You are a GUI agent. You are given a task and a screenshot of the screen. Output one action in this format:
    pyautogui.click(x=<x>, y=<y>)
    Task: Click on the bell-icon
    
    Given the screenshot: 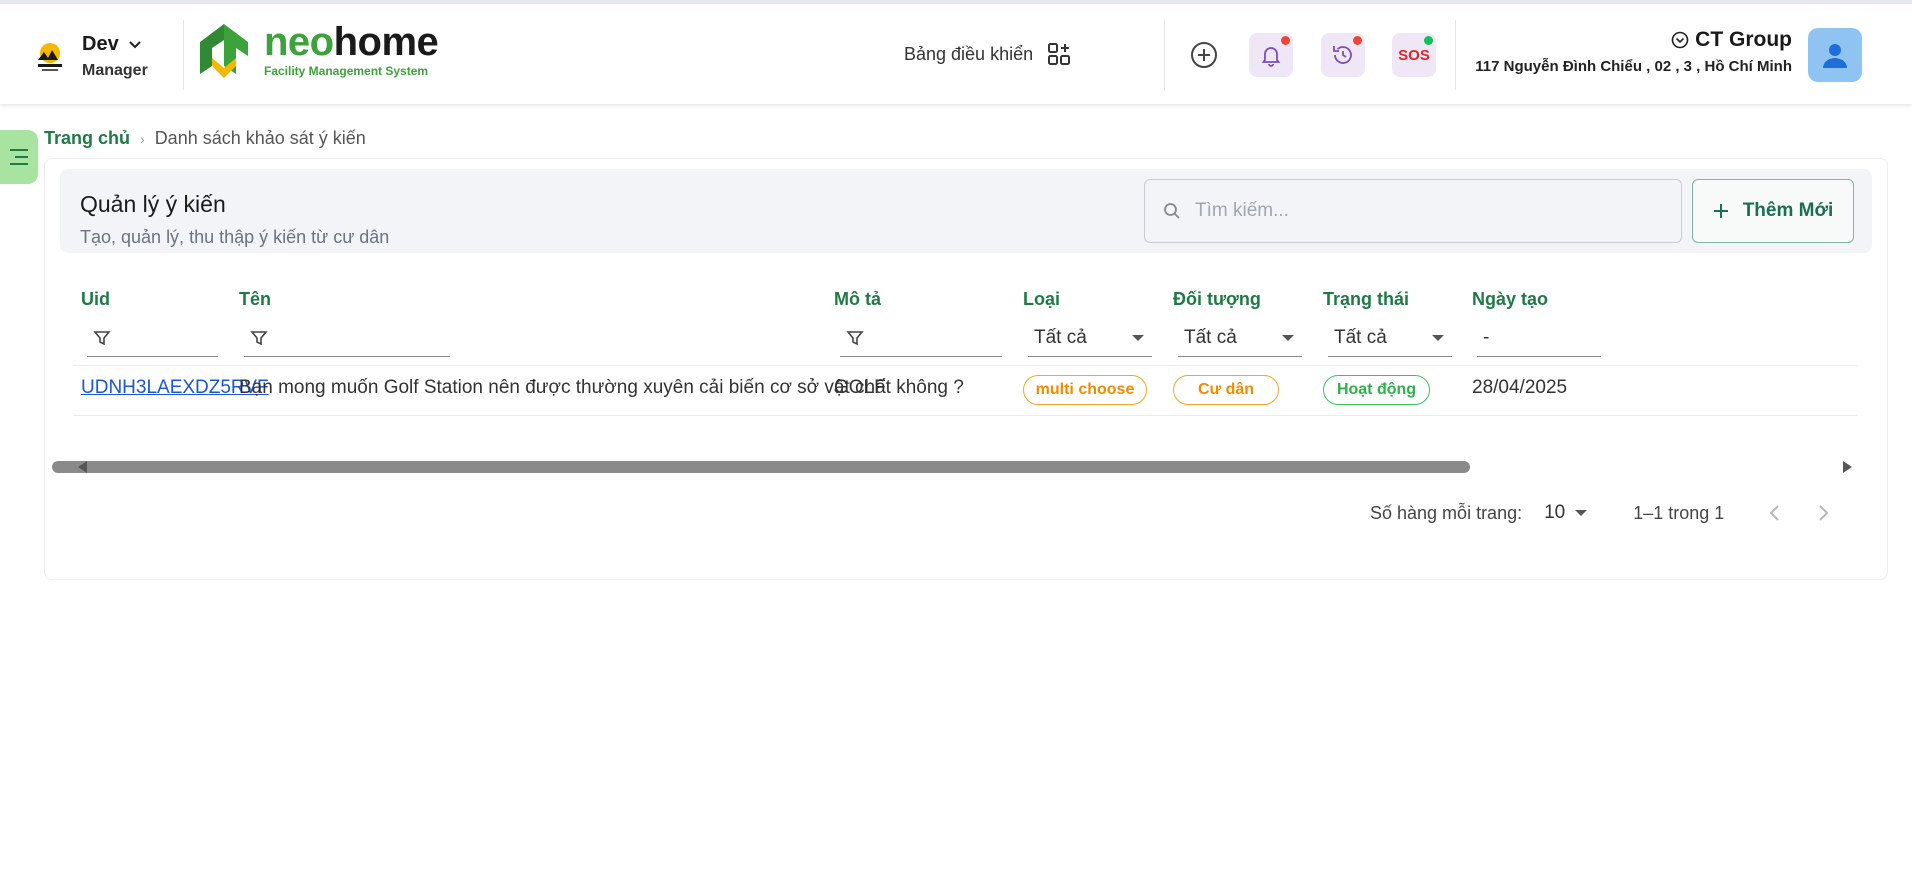 What is the action you would take?
    pyautogui.click(x=1271, y=57)
    